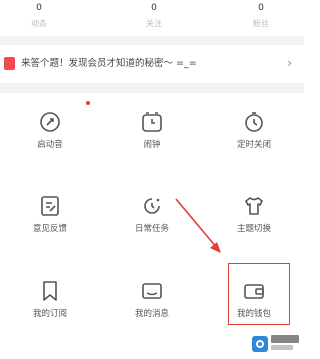  Describe the element at coordinates (152, 122) in the screenshot. I see `alarm-clock-icon` at that location.